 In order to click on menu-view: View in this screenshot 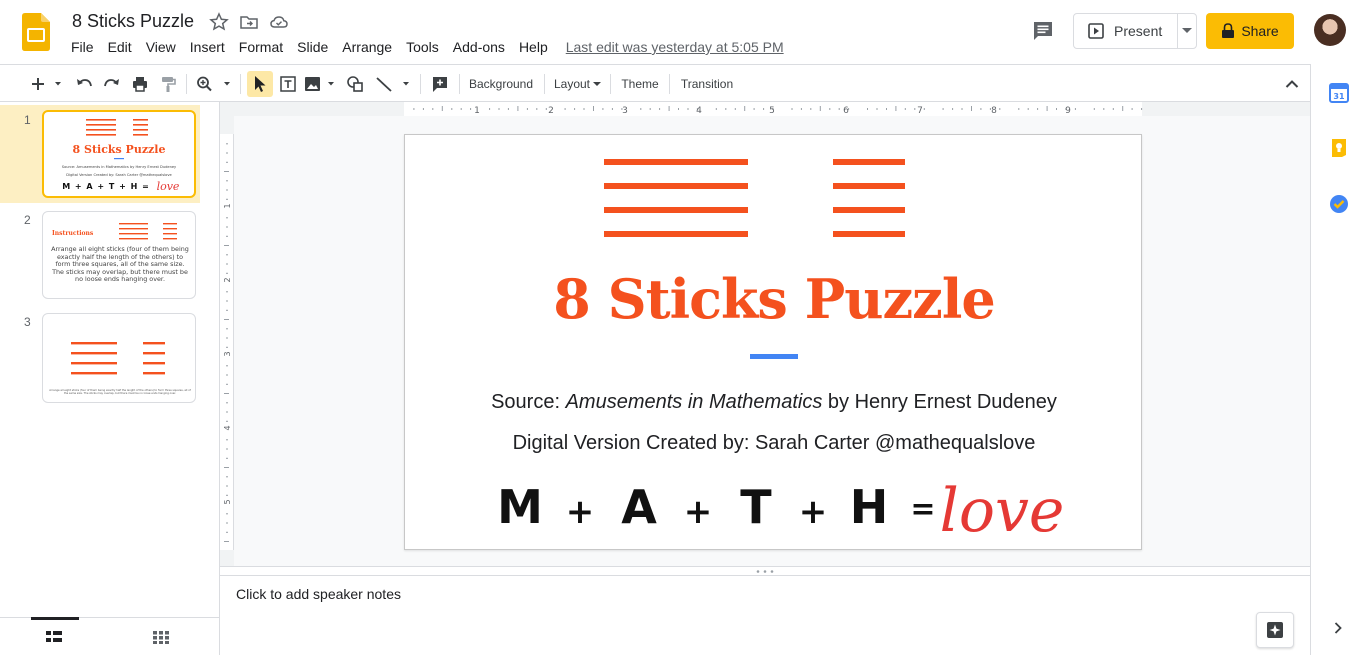, I will do `click(161, 47)`.